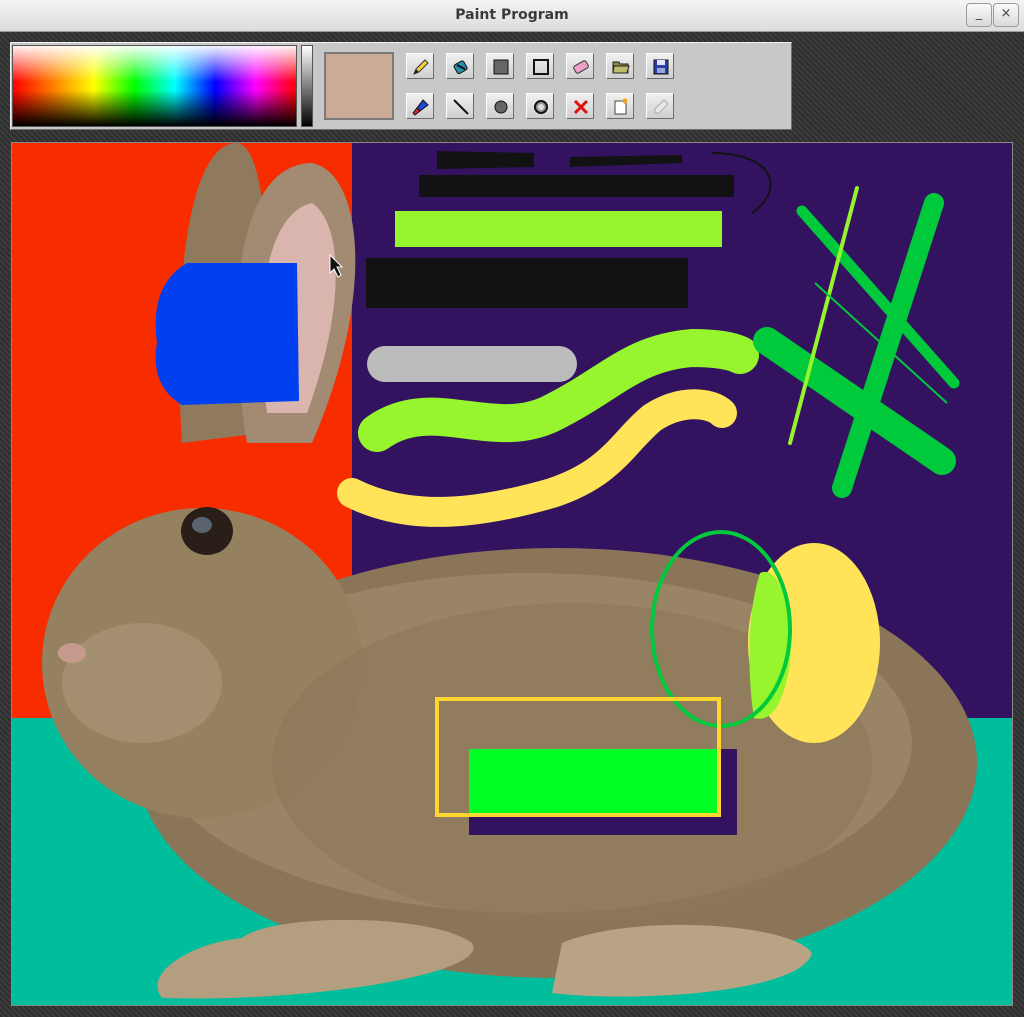  I want to click on window-title: Paint Program, so click(512, 15).